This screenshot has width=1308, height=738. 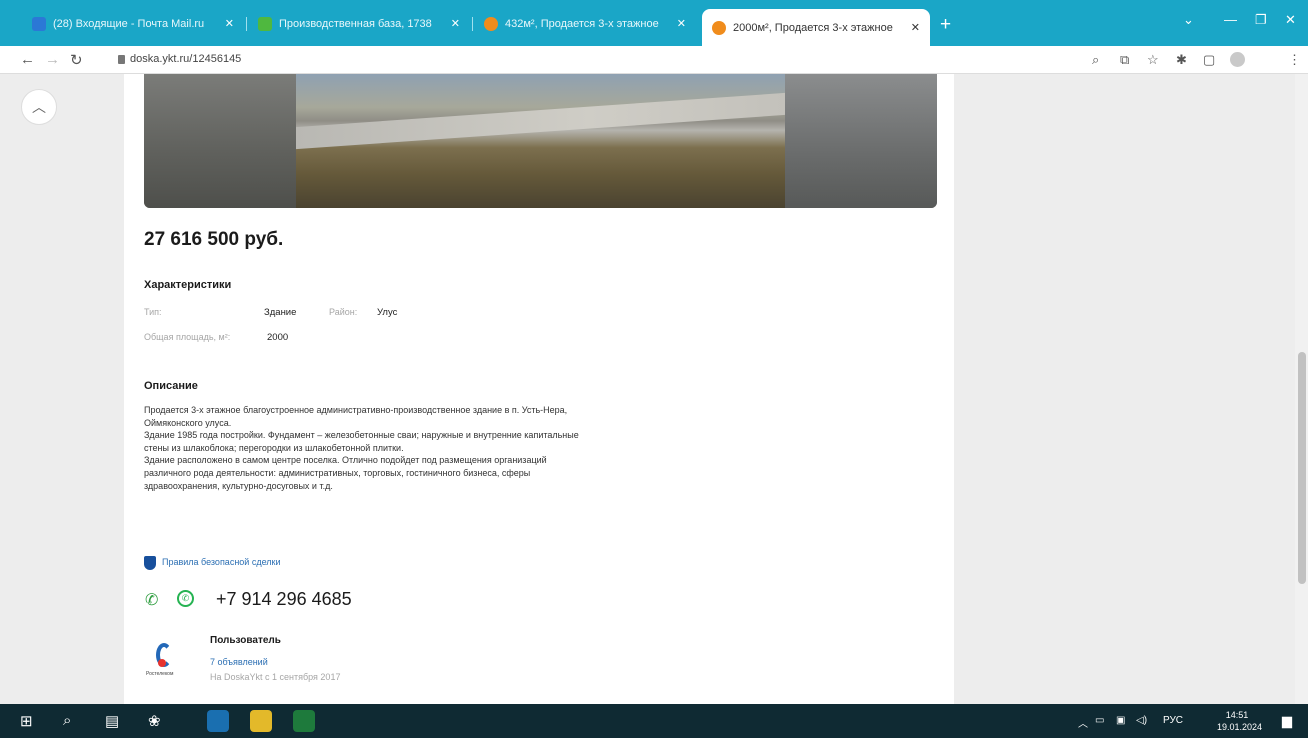 I want to click on notifications-icon: ▆, so click(x=1287, y=721).